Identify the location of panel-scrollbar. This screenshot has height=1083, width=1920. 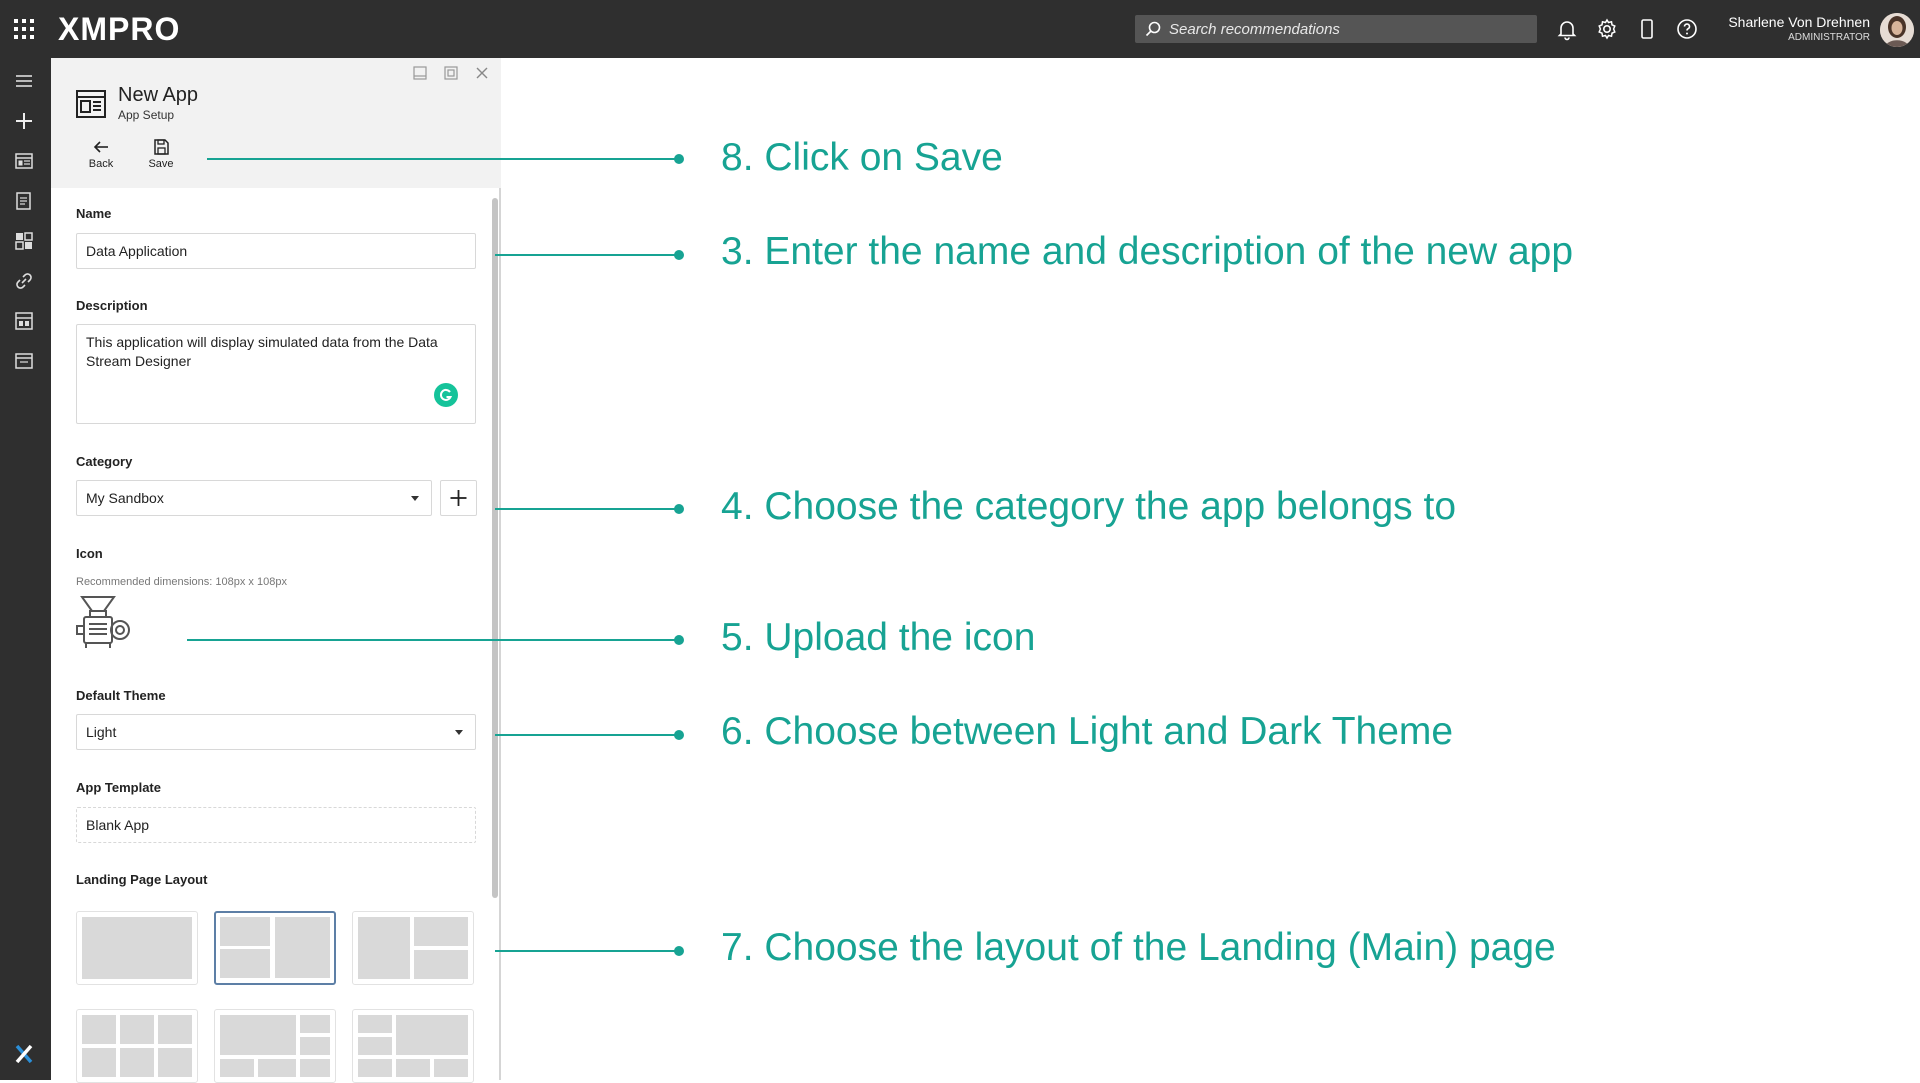
(495, 548).